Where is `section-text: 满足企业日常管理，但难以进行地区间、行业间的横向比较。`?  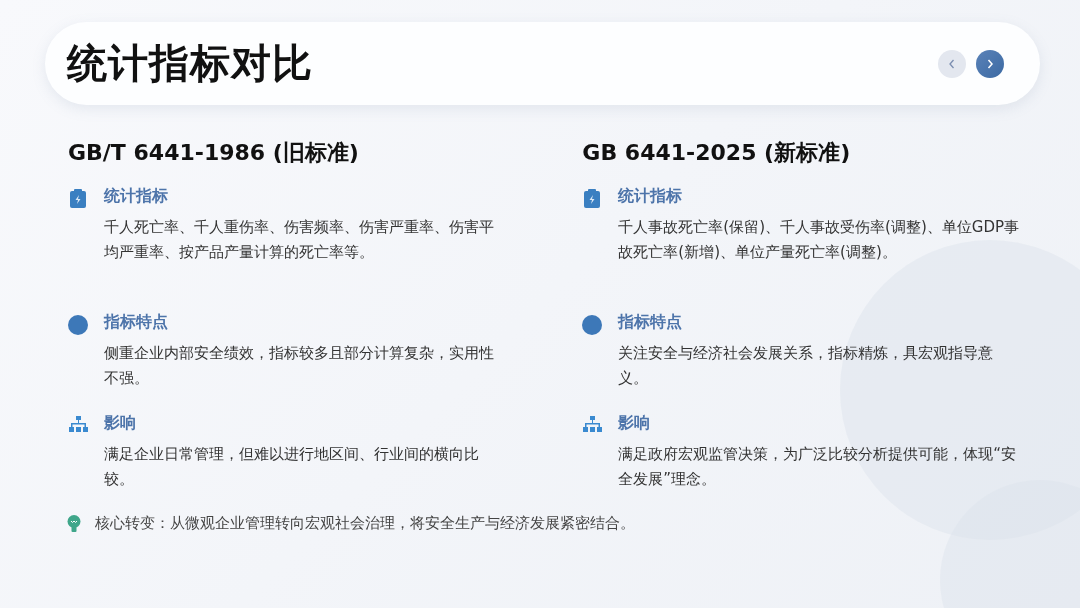 section-text: 满足企业日常管理，但难以进行地区间、行业间的横向比较。 is located at coordinates (292, 467).